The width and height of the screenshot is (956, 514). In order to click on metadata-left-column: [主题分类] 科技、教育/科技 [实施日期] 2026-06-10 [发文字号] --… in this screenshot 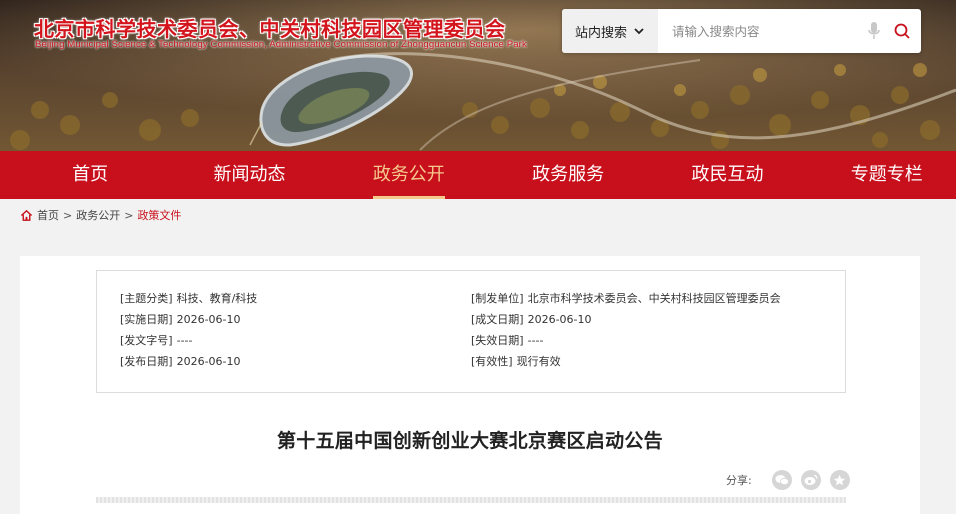, I will do `click(188, 334)`.